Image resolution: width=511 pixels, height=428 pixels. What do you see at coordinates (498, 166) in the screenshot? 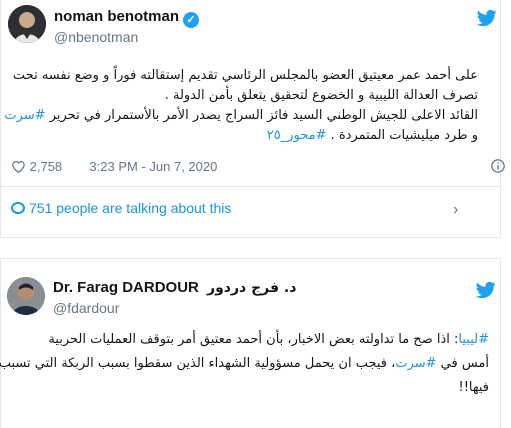
I see `info-icon` at bounding box center [498, 166].